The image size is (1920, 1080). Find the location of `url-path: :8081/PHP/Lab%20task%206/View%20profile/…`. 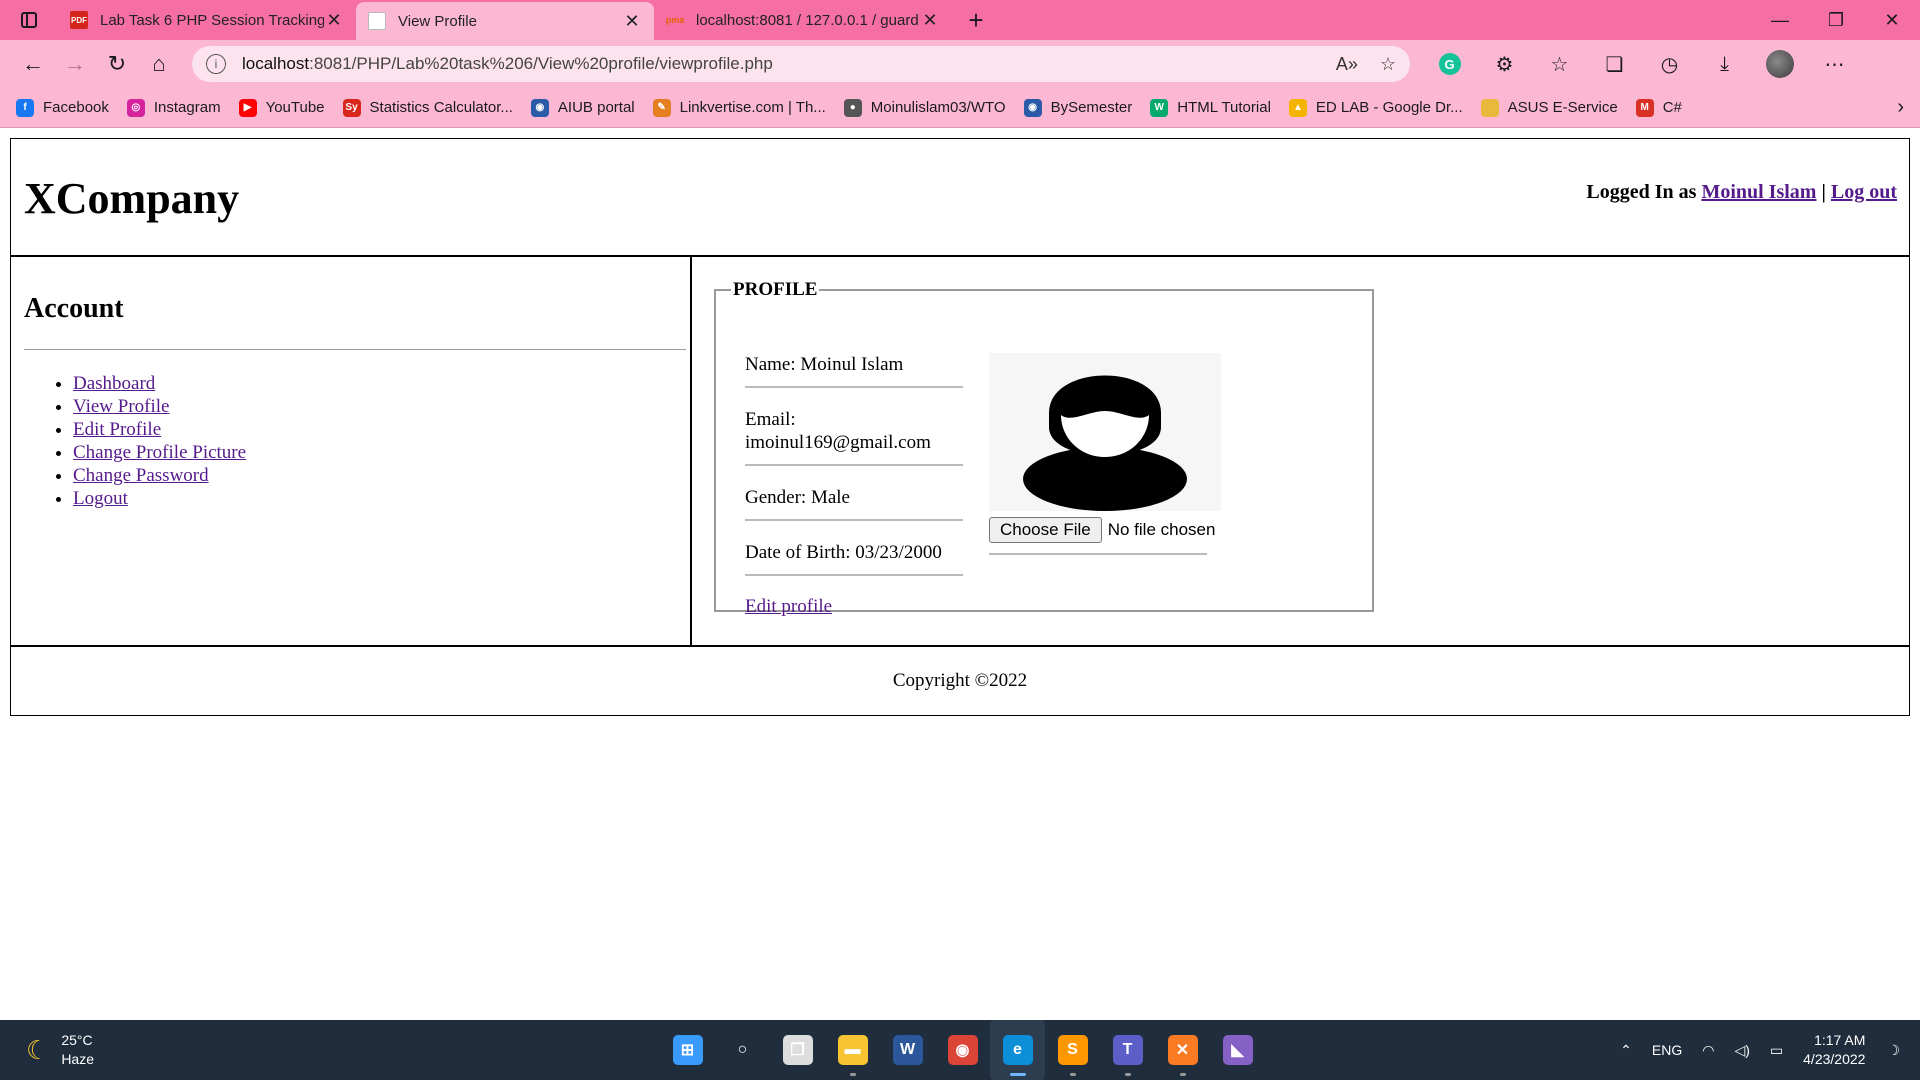

url-path: :8081/PHP/Lab%20task%206/View%20profile/… is located at coordinates (541, 63).